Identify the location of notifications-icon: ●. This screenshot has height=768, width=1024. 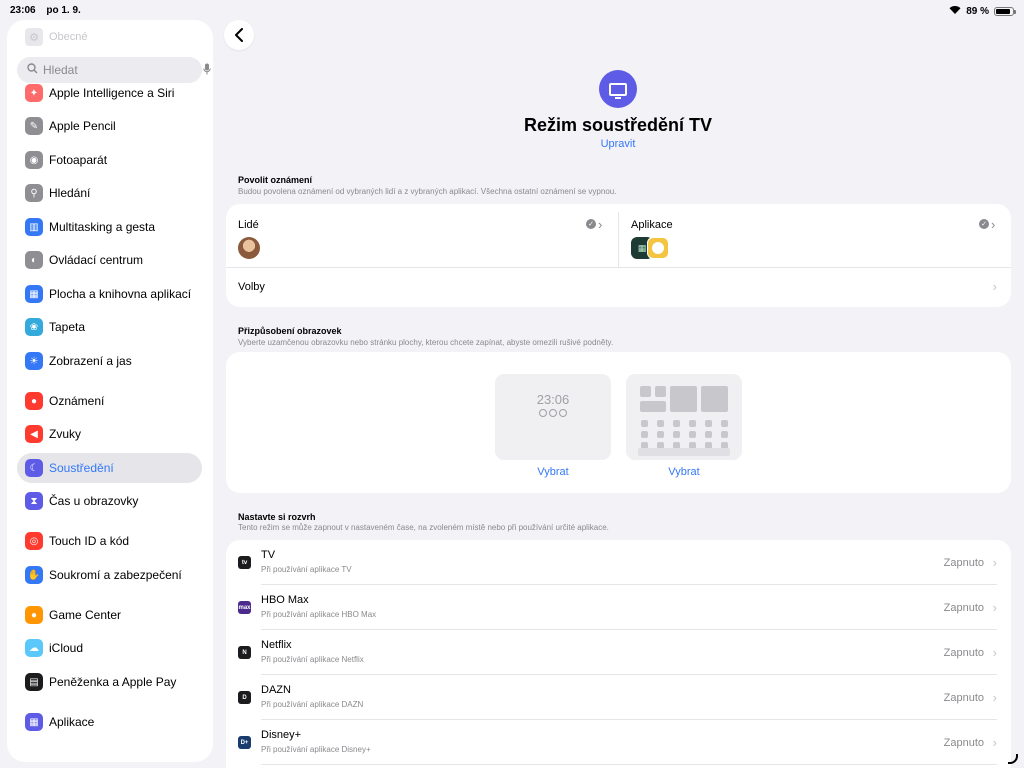
(34, 401).